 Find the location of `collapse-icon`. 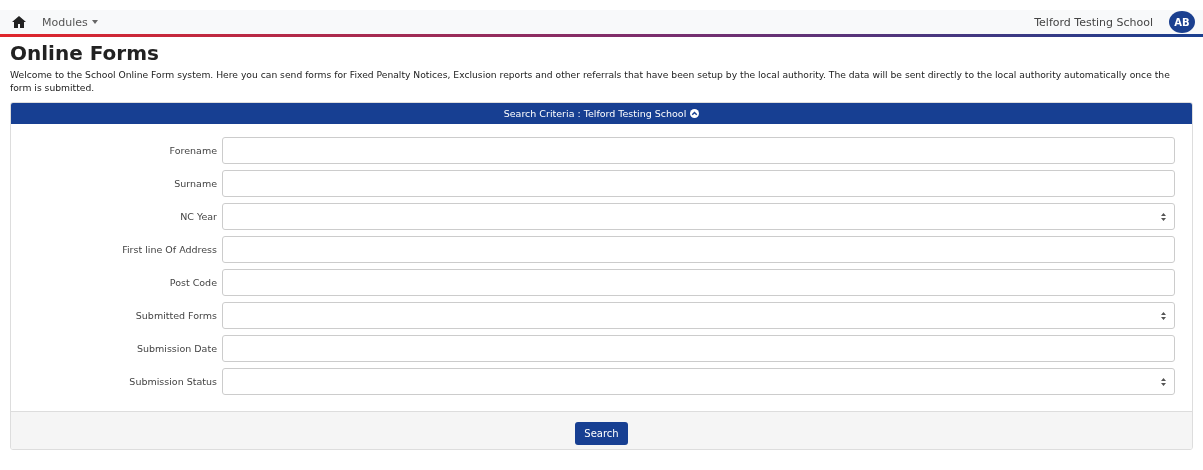

collapse-icon is located at coordinates (695, 113).